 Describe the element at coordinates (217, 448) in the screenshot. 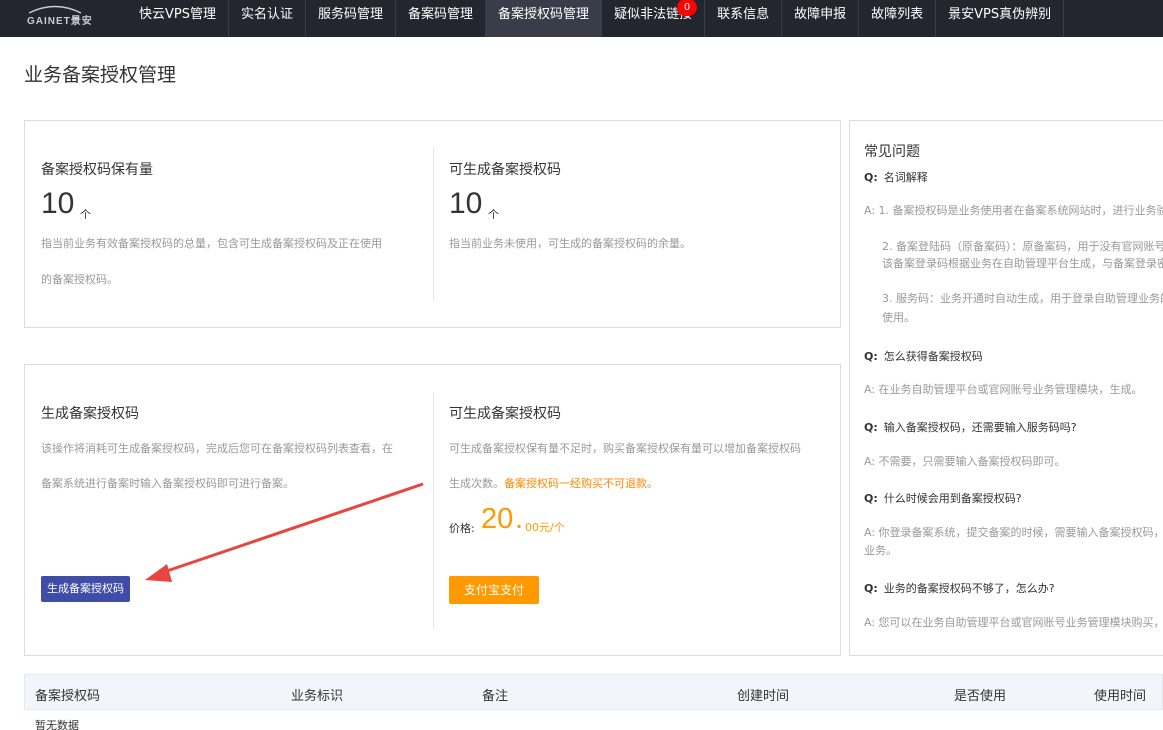

I see `generate-desc: 该操作将消耗可生成备案授权码，完成后您可在备案授权码列表查看，在` at that location.